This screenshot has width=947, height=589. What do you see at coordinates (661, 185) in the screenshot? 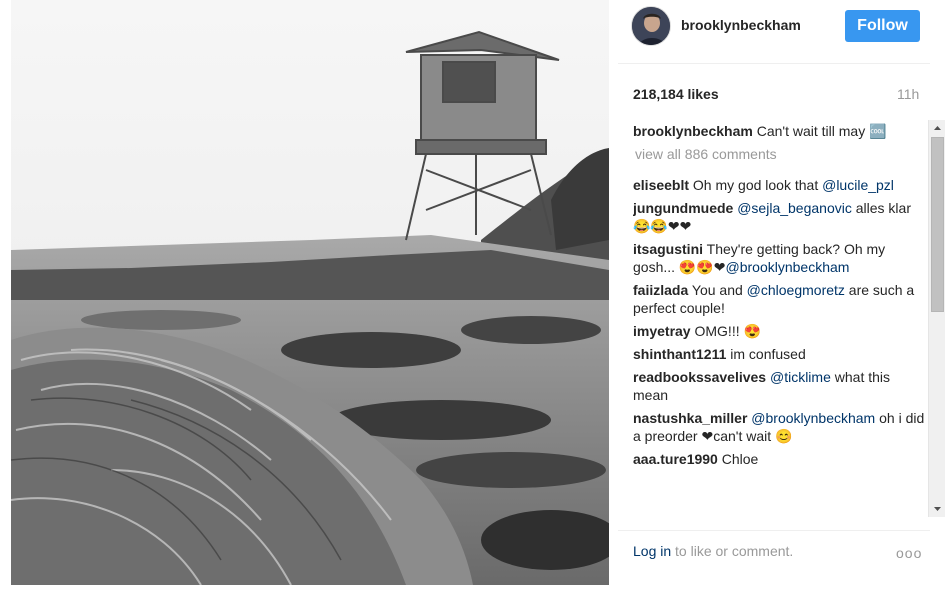
I see `comment-username: eliseeblt` at bounding box center [661, 185].